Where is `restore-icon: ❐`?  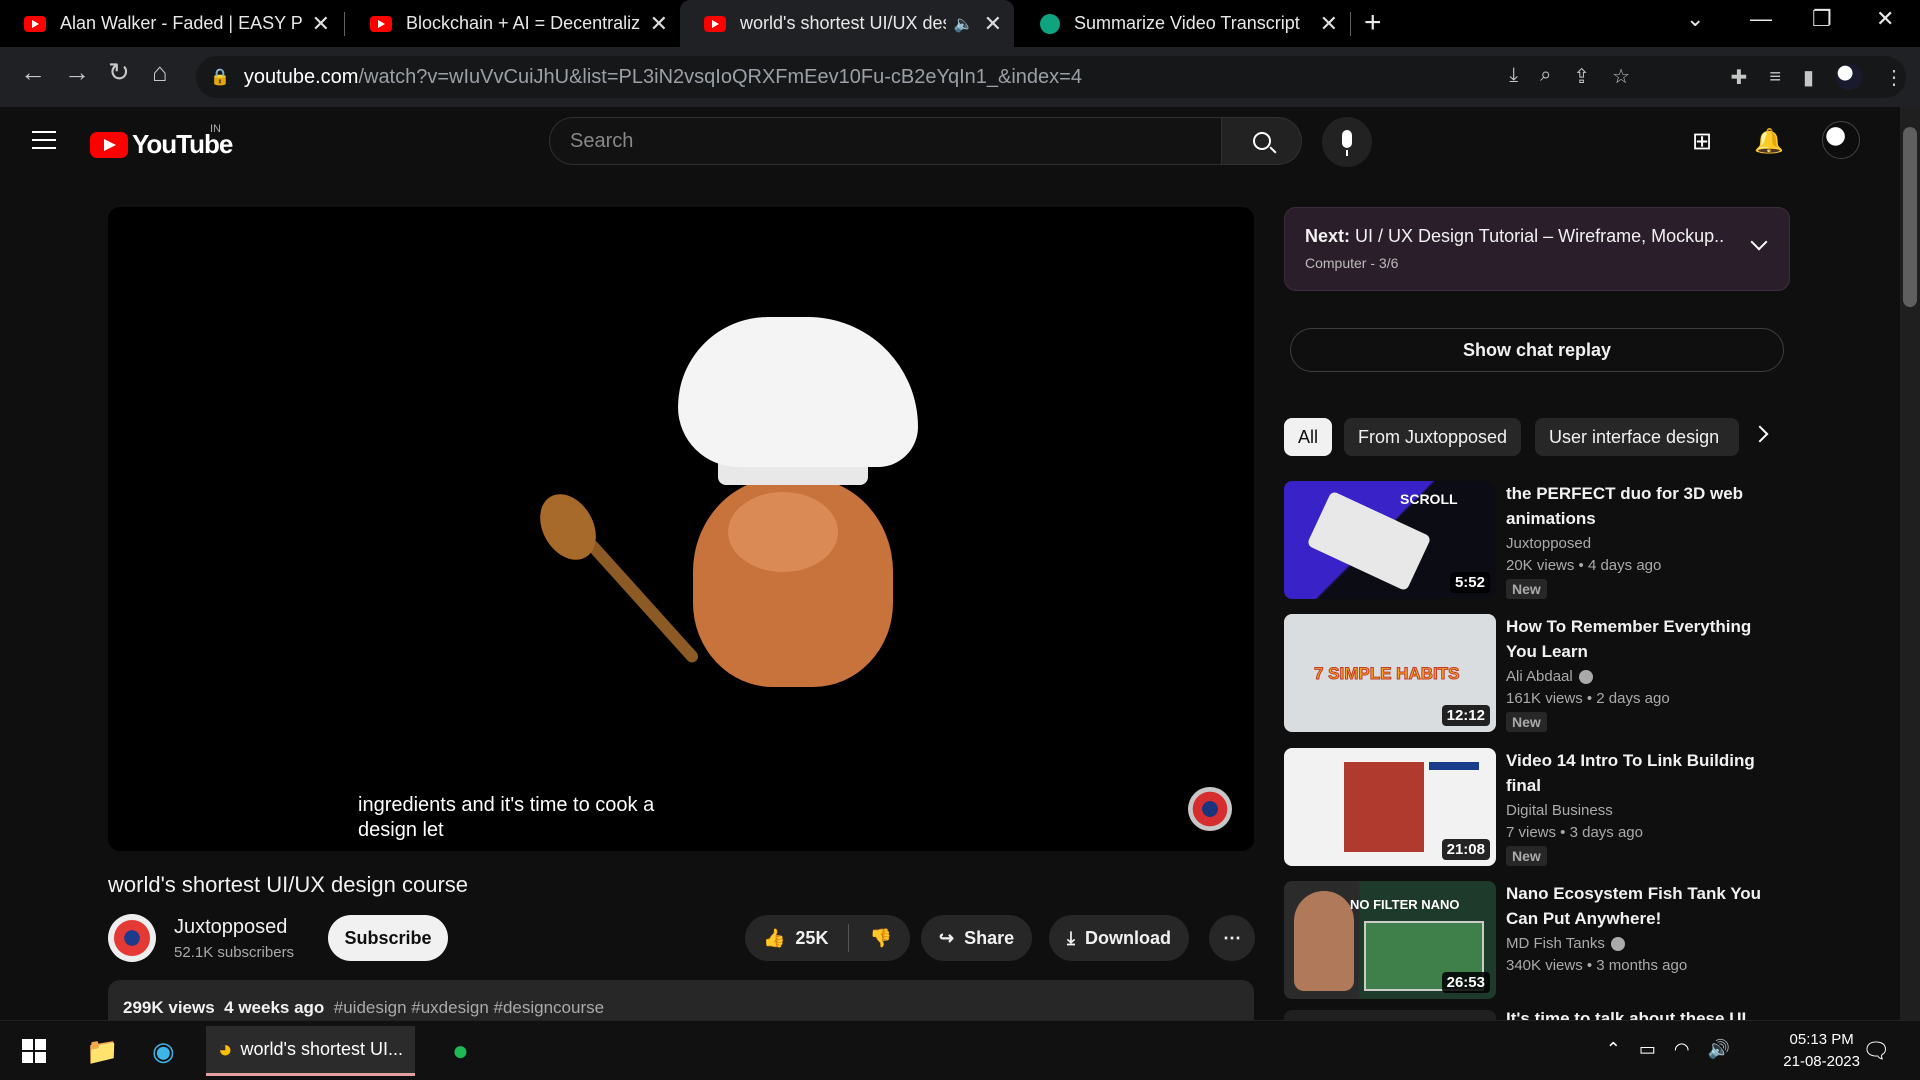
restore-icon: ❐ is located at coordinates (1822, 19).